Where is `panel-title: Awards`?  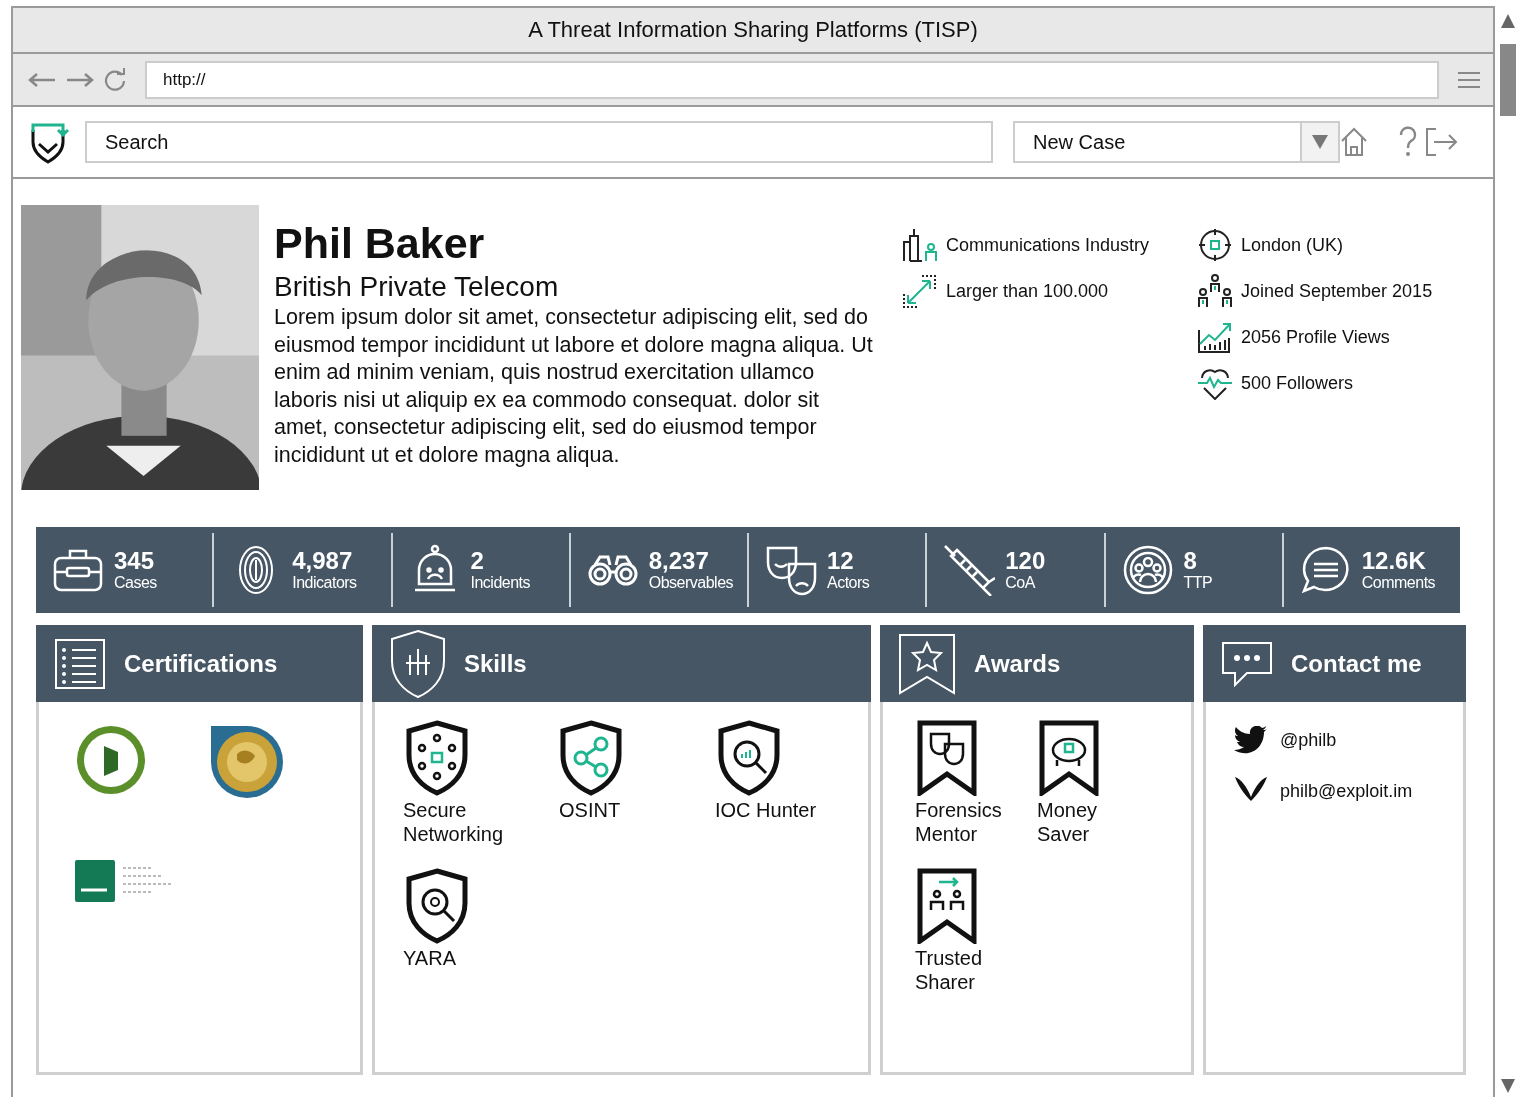 panel-title: Awards is located at coordinates (1017, 663).